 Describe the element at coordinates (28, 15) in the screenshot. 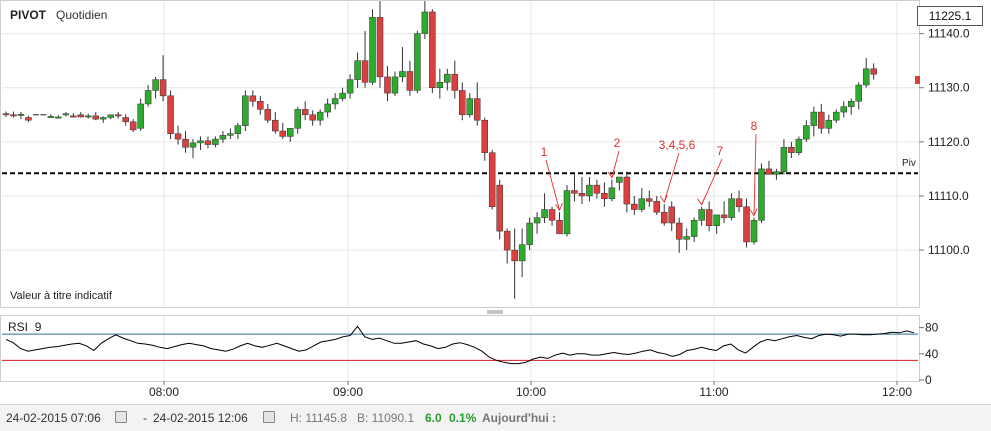

I see `symbol-name: PIVOT` at that location.